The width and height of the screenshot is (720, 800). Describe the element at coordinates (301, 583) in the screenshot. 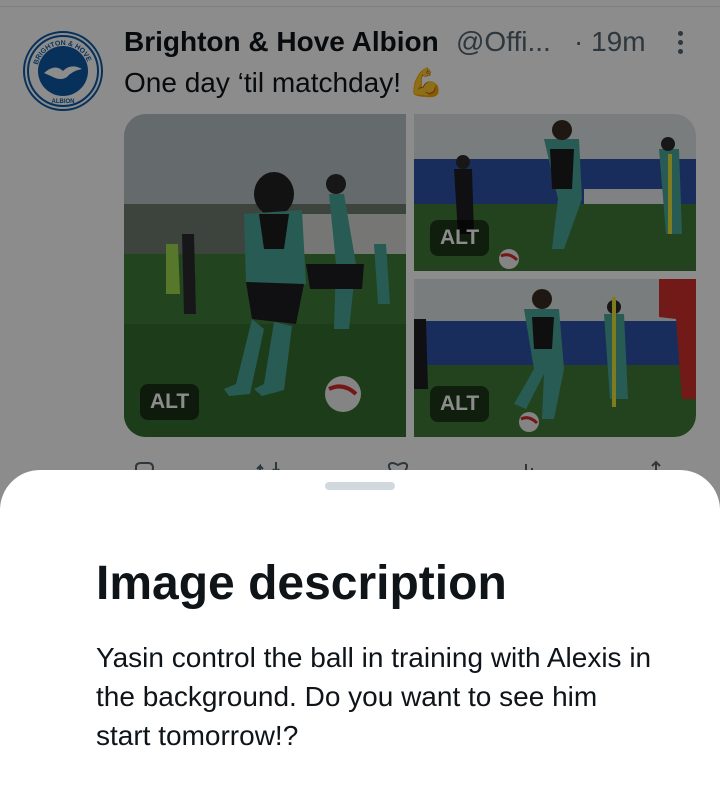

I see `sheet-title: Image description` at that location.